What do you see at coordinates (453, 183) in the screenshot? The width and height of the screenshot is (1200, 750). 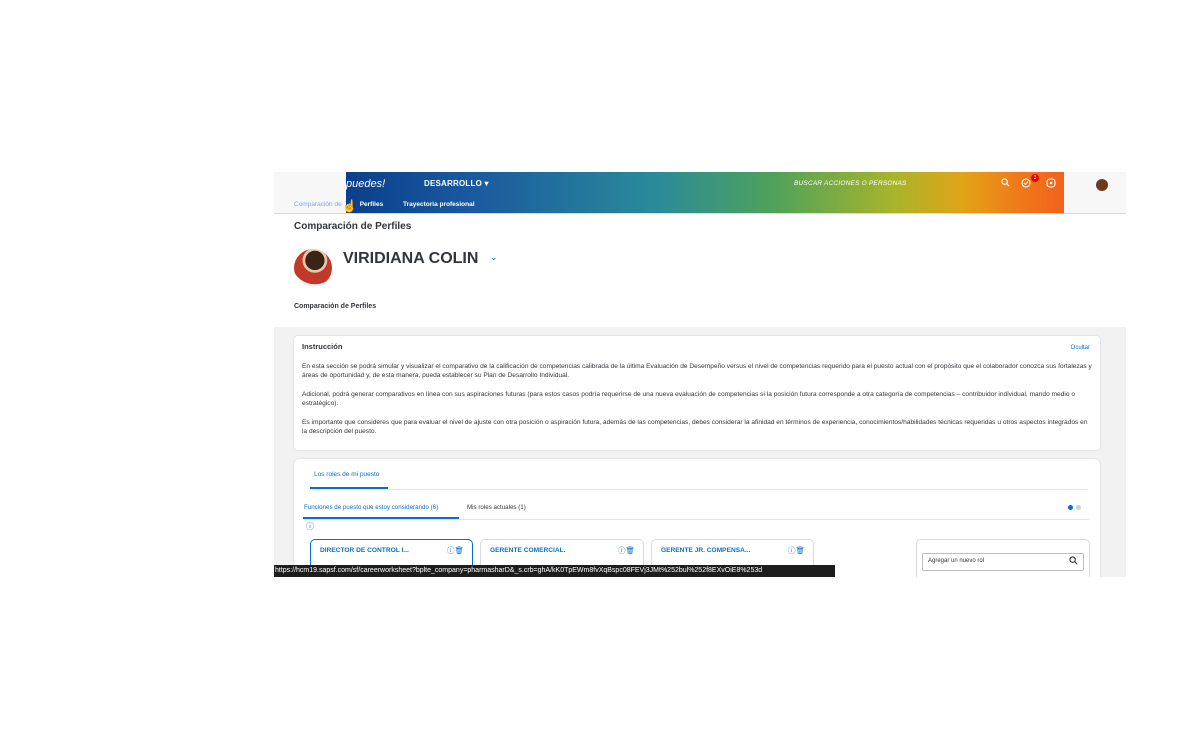 I see `section-menu-label: DESARROLLO` at bounding box center [453, 183].